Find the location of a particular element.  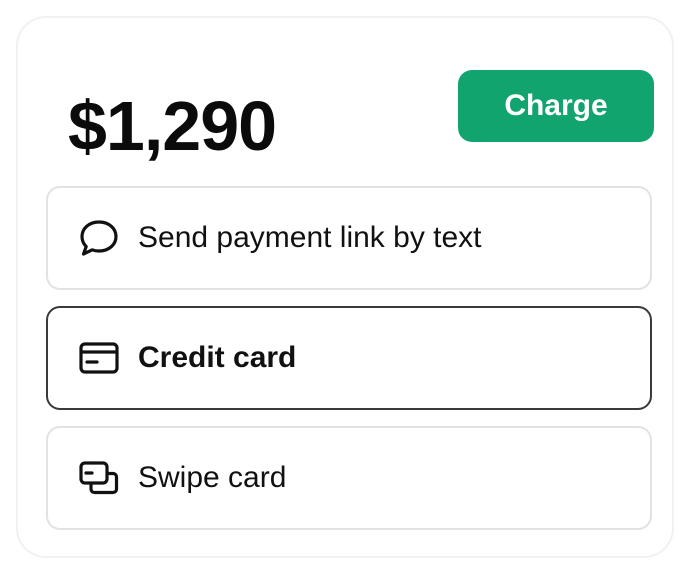

charge-button: Charge is located at coordinates (556, 106).